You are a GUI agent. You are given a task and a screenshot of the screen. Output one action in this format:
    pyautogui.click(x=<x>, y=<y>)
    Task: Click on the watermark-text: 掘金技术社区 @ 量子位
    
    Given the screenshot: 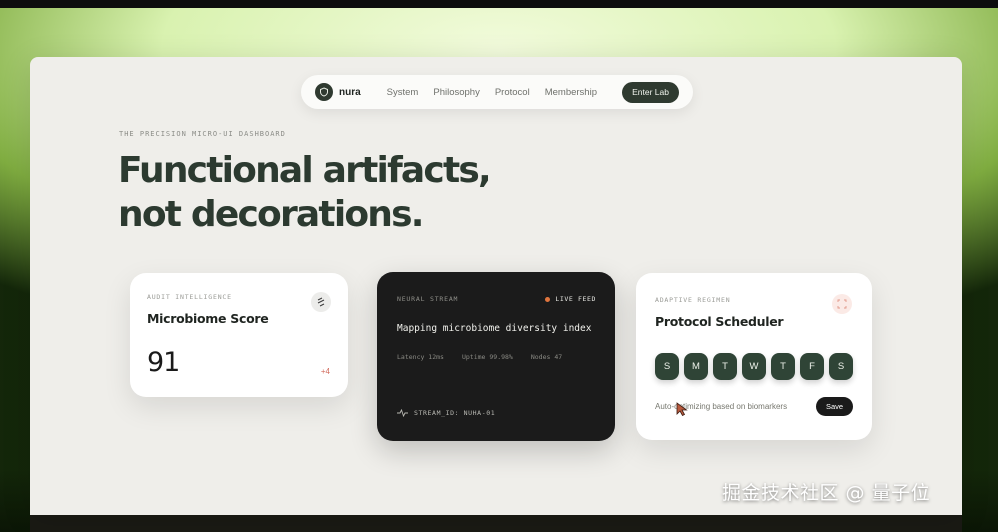 What is the action you would take?
    pyautogui.click(x=826, y=493)
    